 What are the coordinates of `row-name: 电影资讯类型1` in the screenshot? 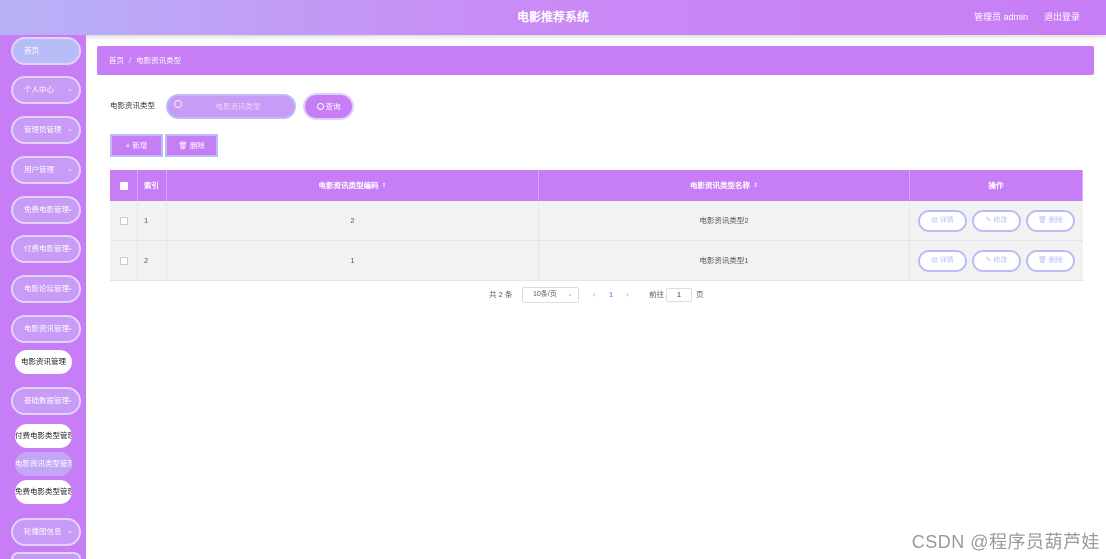 It's located at (724, 260).